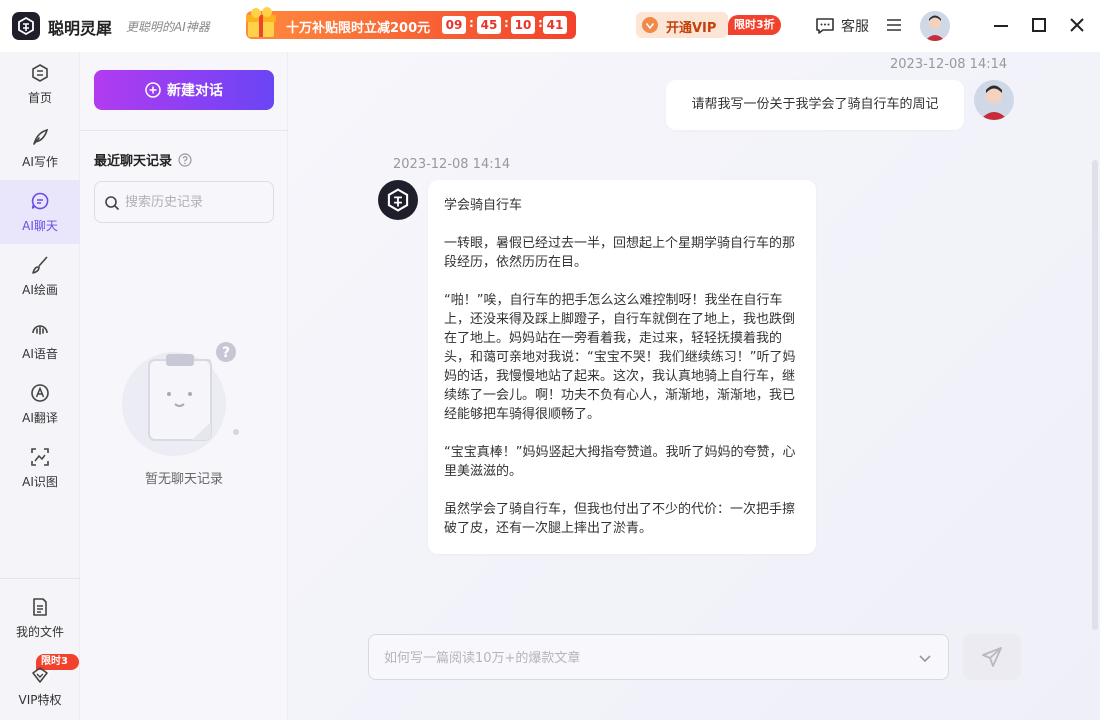 This screenshot has height=720, width=1100. Describe the element at coordinates (39, 97) in the screenshot. I see `nav-item-label: 首页` at that location.